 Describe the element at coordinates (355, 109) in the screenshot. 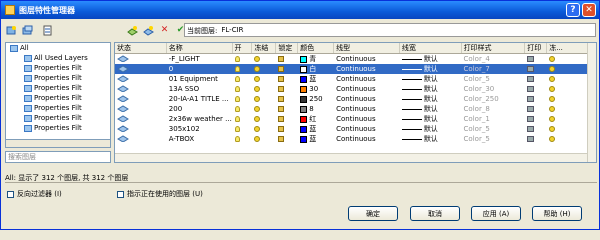

I see `layer-row: 200 8 Continuous 默认 Color_8` at that location.